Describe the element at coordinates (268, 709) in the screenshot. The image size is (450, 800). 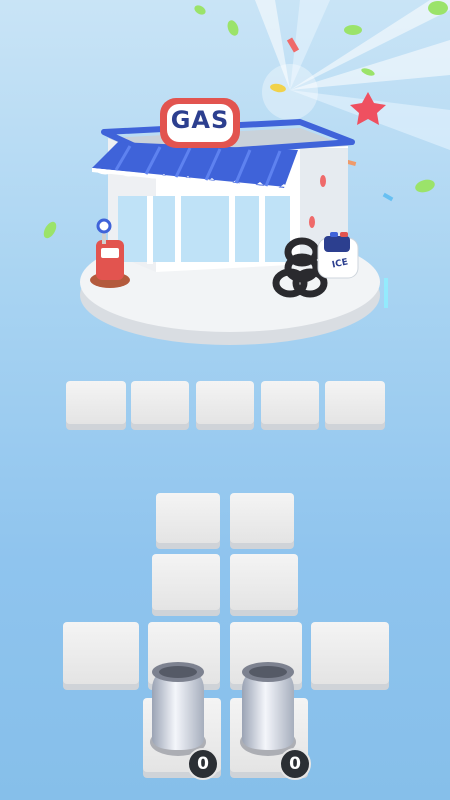
I see `pipe-right` at that location.